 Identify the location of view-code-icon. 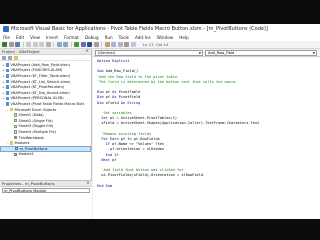
(4, 57).